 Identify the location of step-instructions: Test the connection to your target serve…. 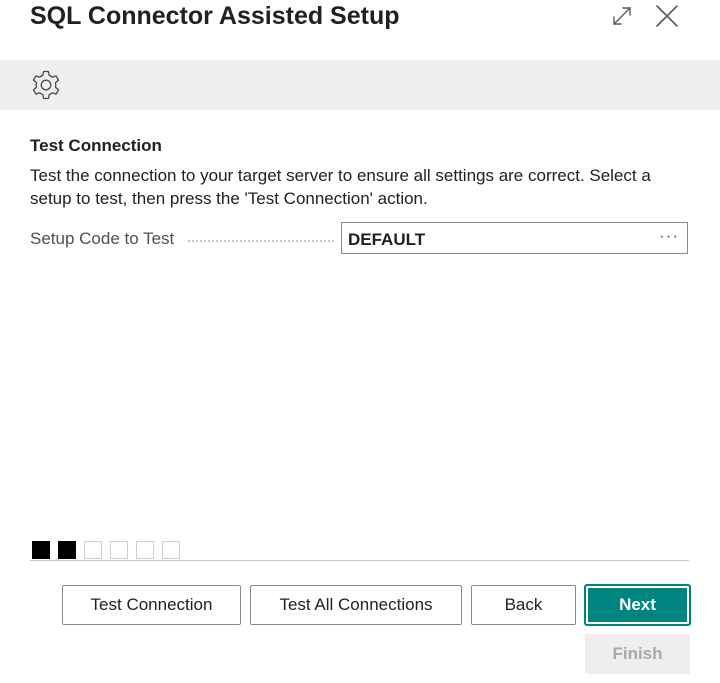
(340, 187).